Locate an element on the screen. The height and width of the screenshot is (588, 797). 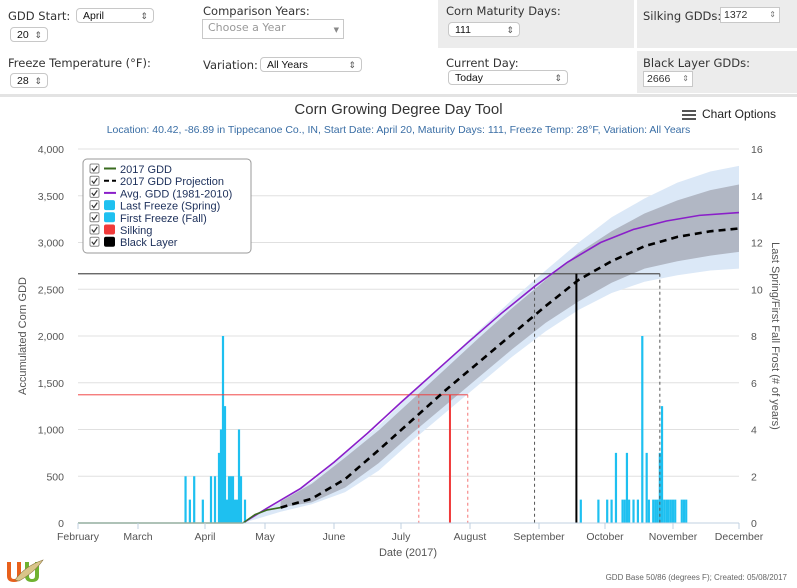
y-tick-label: 2,000 is located at coordinates (51, 337).